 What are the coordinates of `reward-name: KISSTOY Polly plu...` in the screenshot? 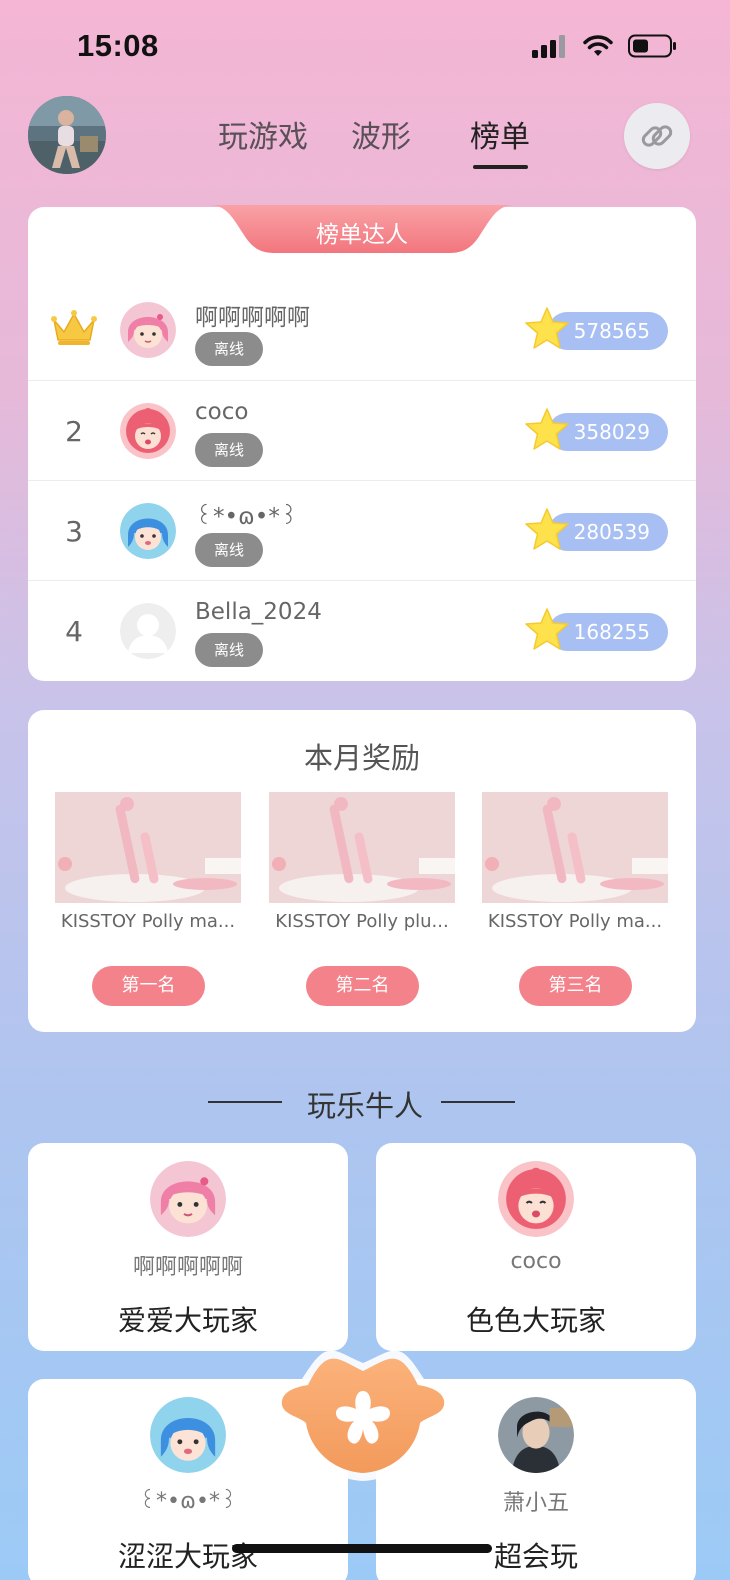 It's located at (362, 921).